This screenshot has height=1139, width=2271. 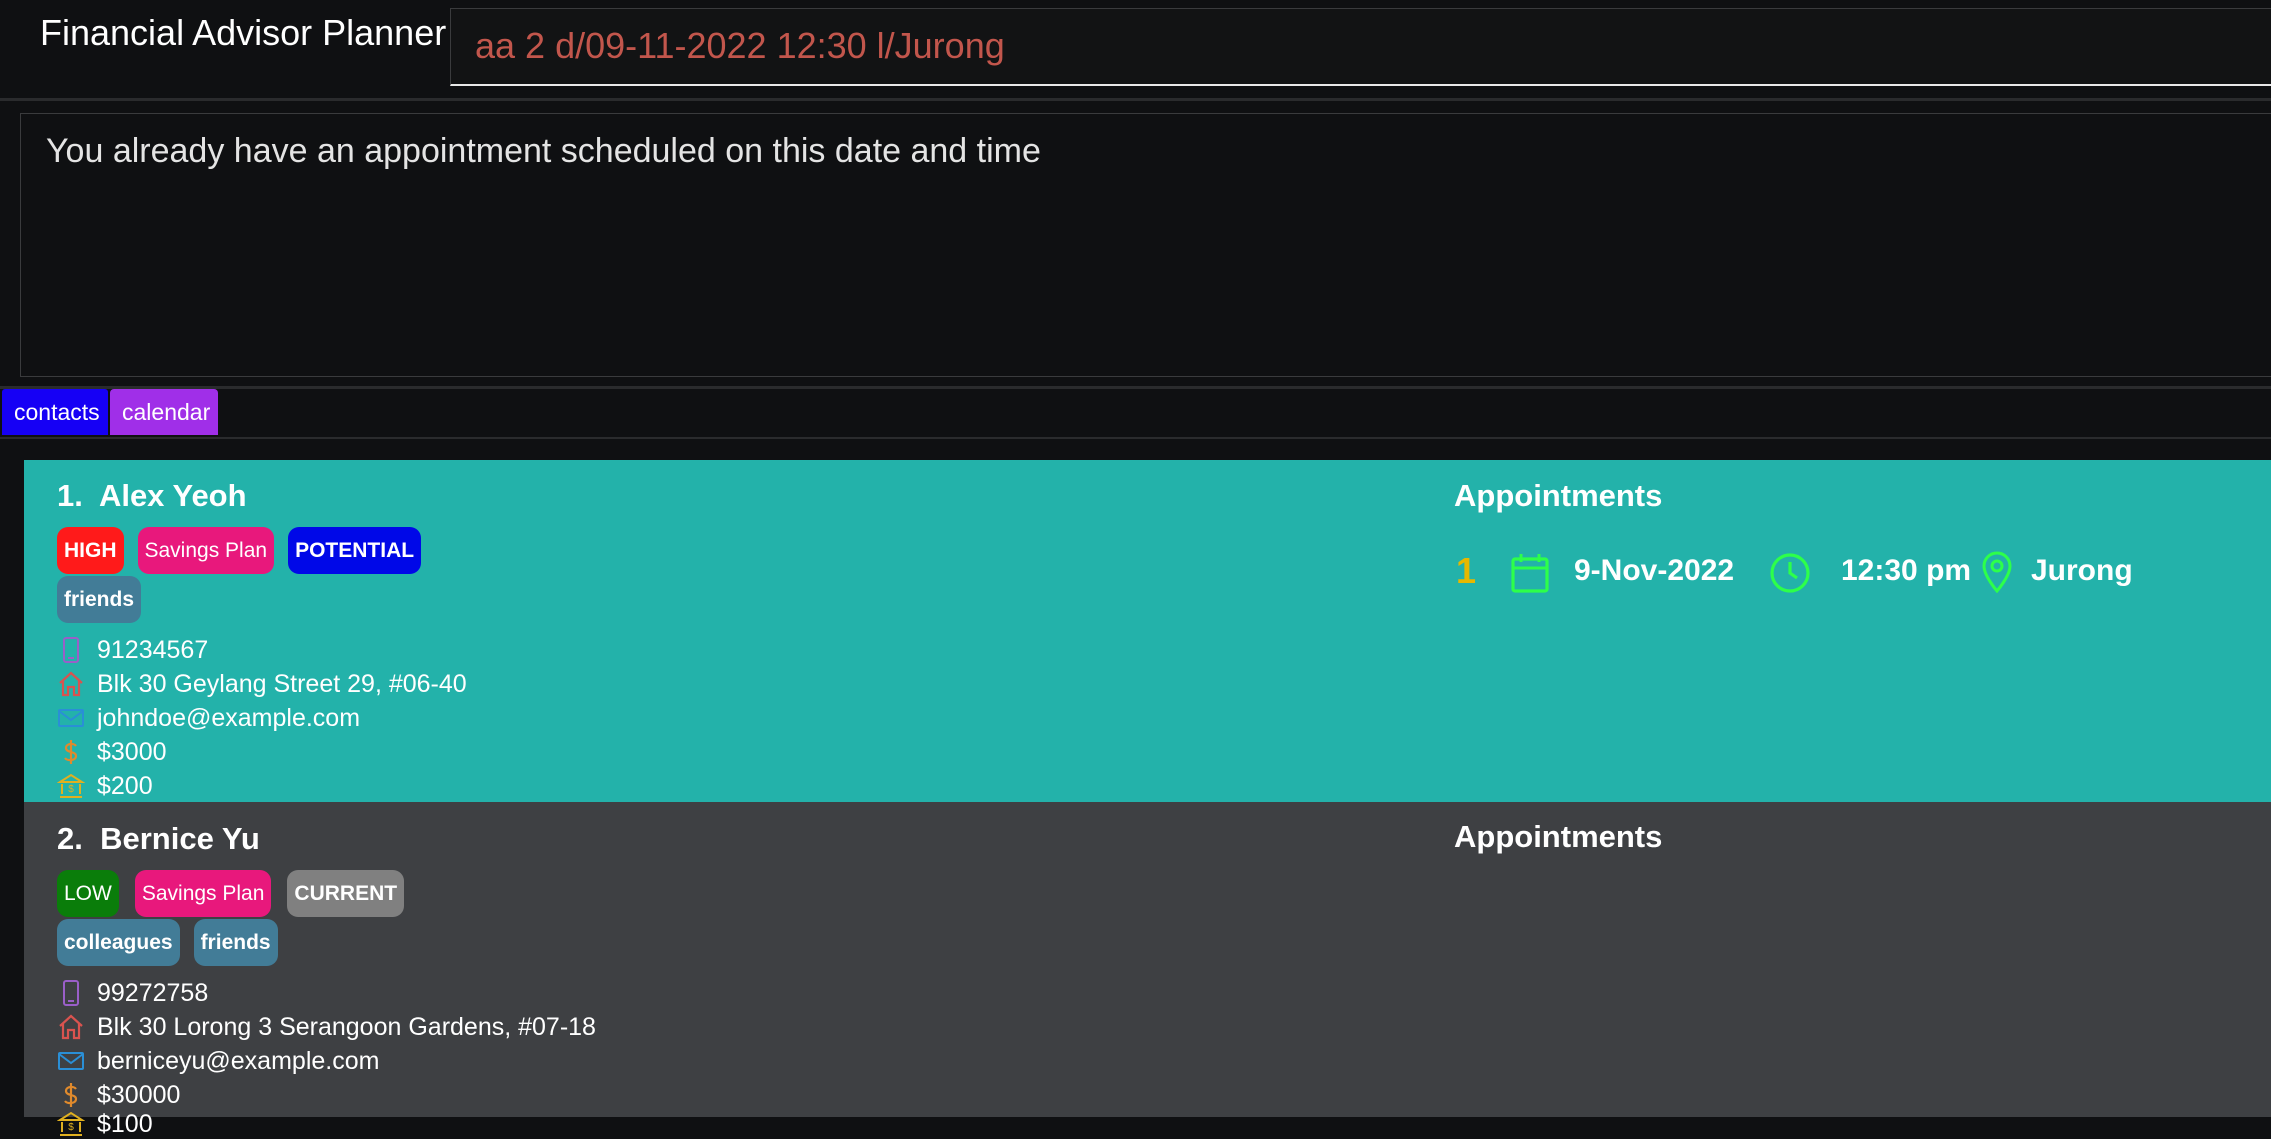 I want to click on location-pin-icon, so click(x=1997, y=572).